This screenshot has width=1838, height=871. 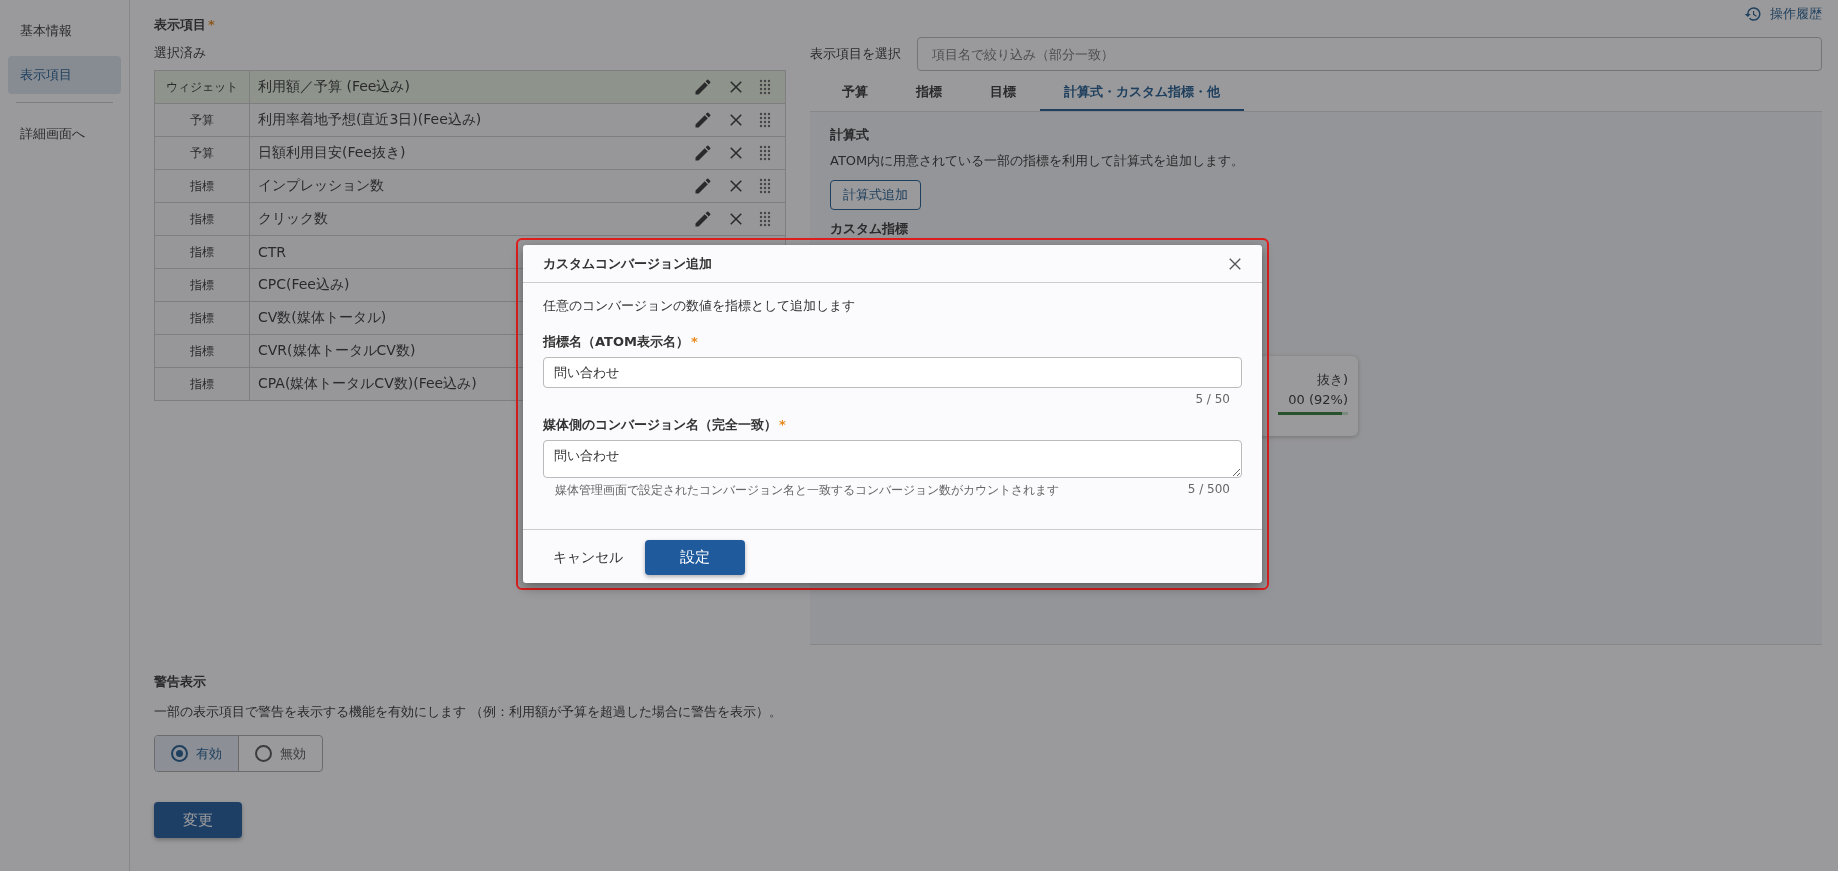 What do you see at coordinates (64, 134) in the screenshot?
I see `detail-link: 詳細画面へ` at bounding box center [64, 134].